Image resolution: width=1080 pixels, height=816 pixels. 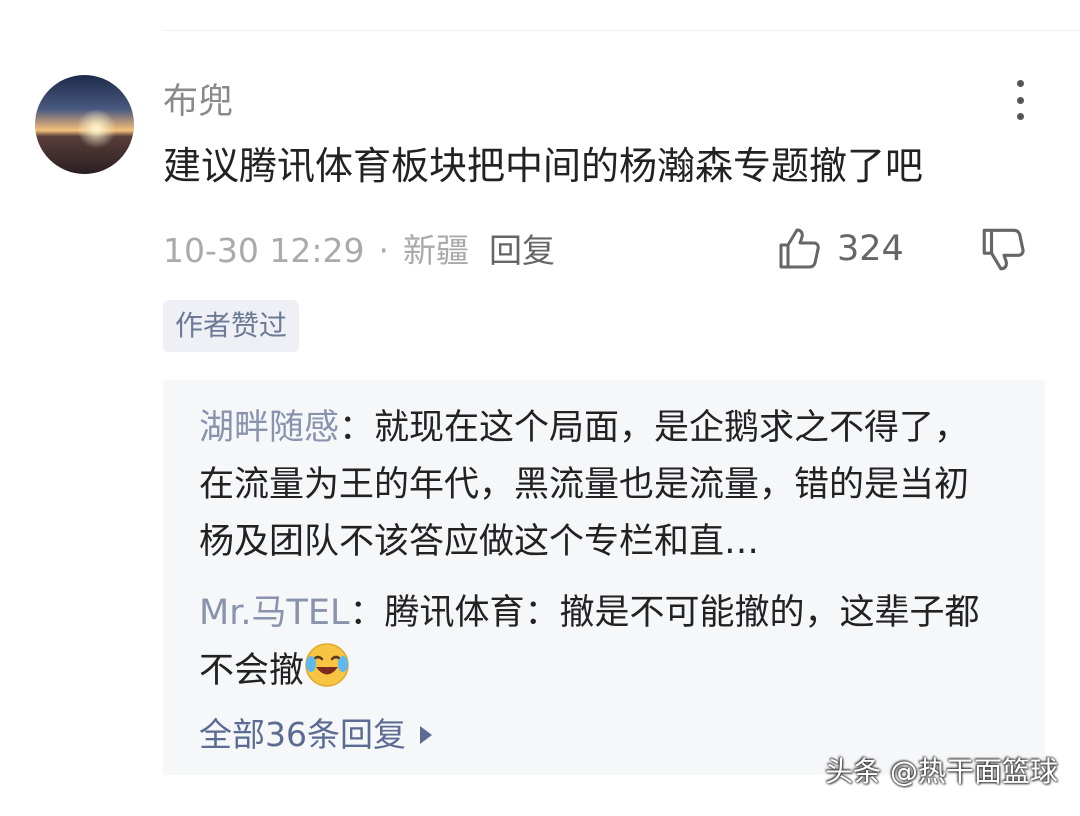 What do you see at coordinates (264, 250) in the screenshot?
I see `comment-timestamp: 10-30 12:29` at bounding box center [264, 250].